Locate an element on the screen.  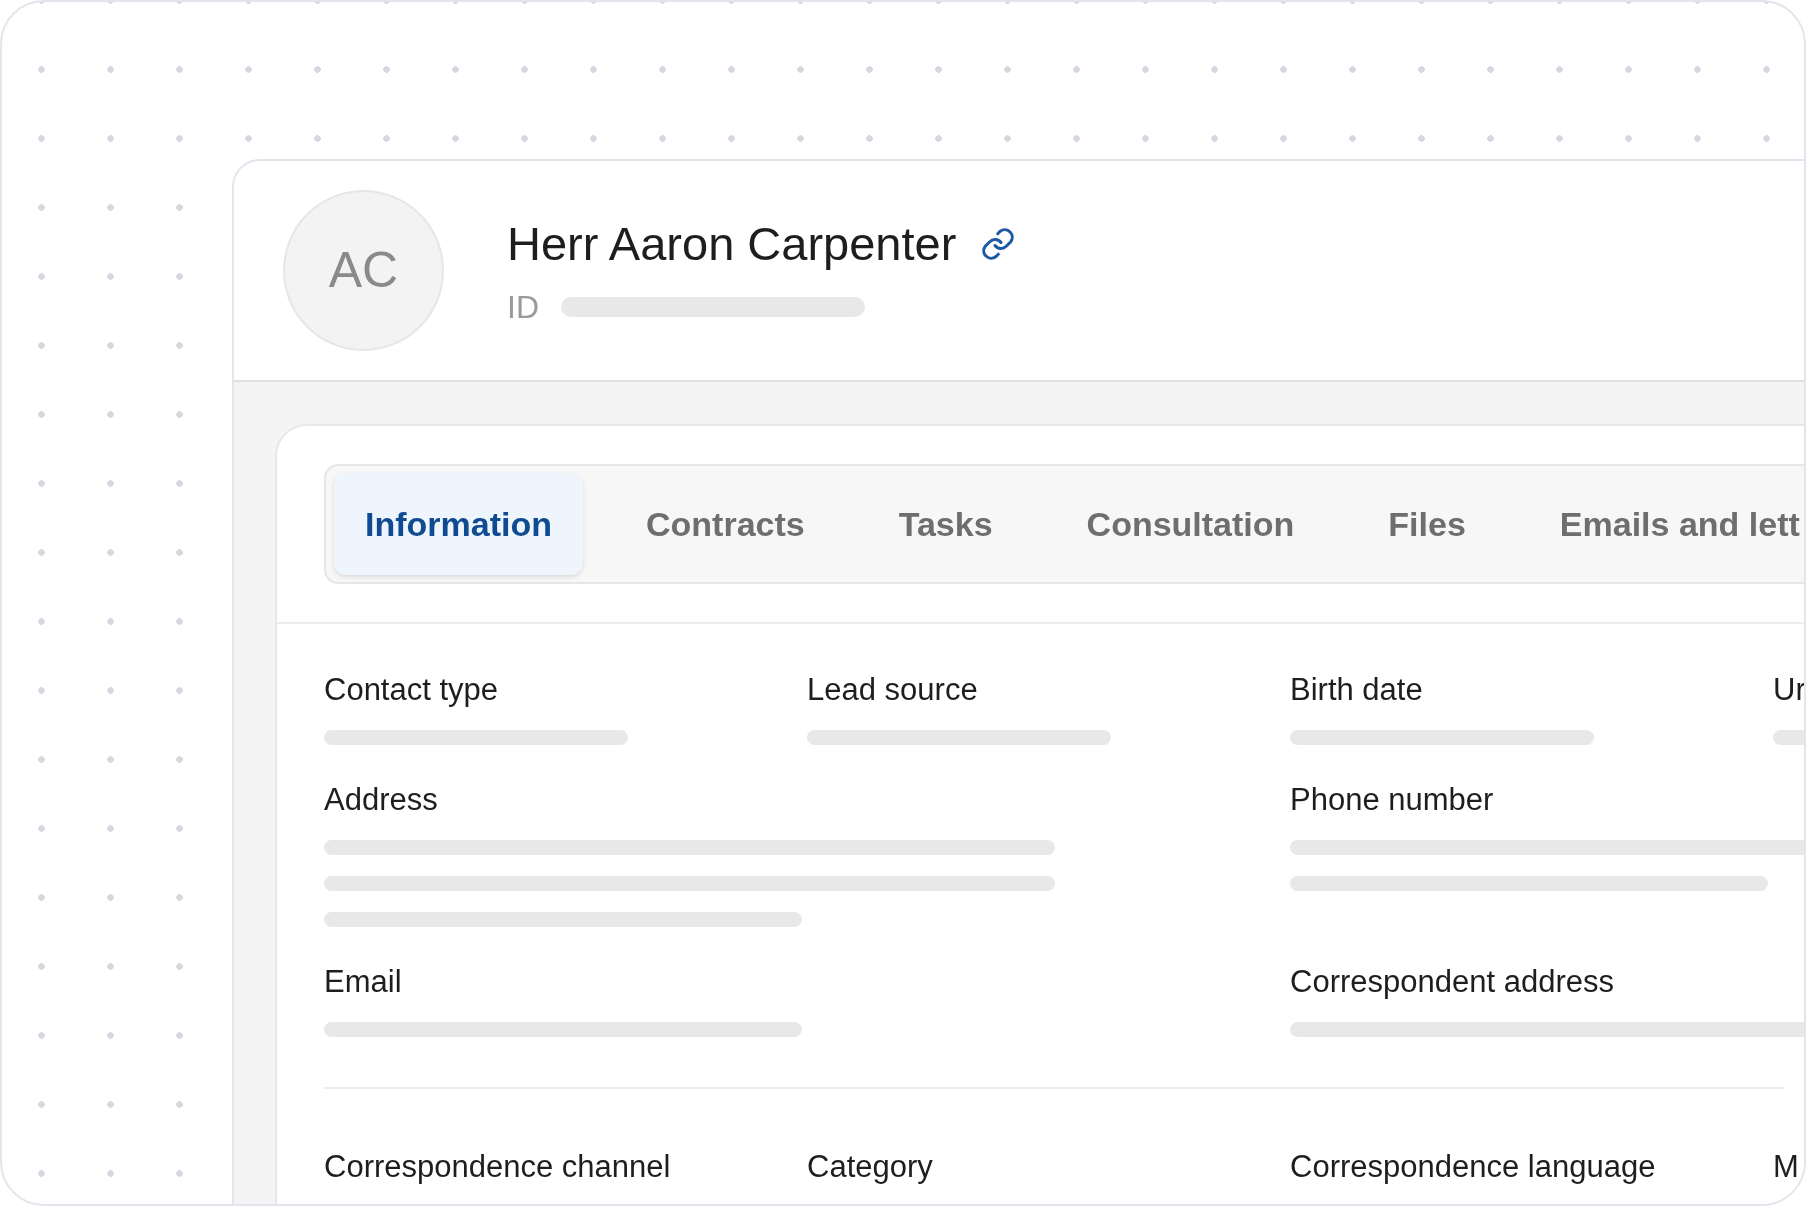
field-label: Contact type is located at coordinates (411, 690).